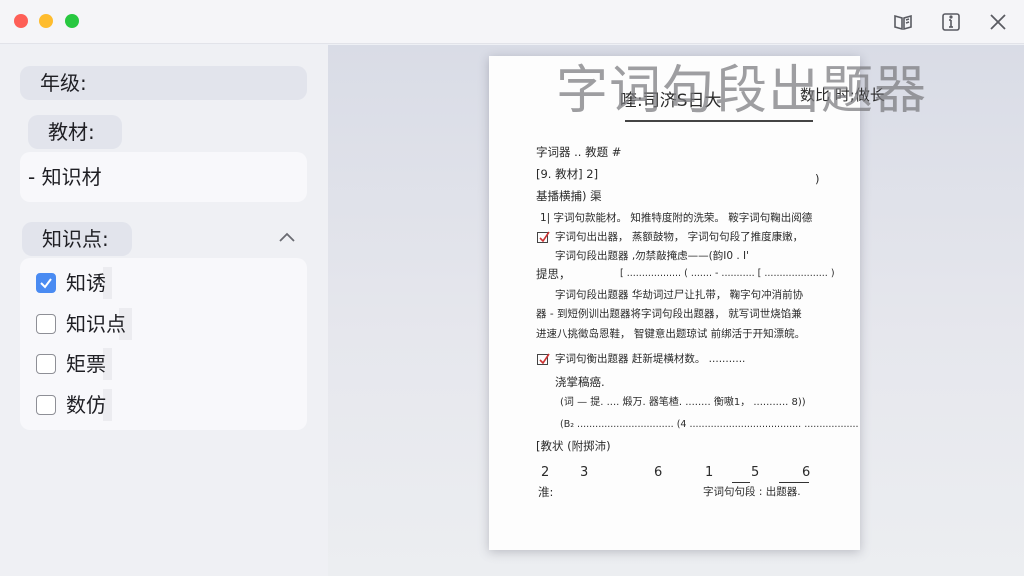 Image resolution: width=1024 pixels, height=576 pixels. Describe the element at coordinates (709, 472) in the screenshot. I see `doc-number: 1` at that location.